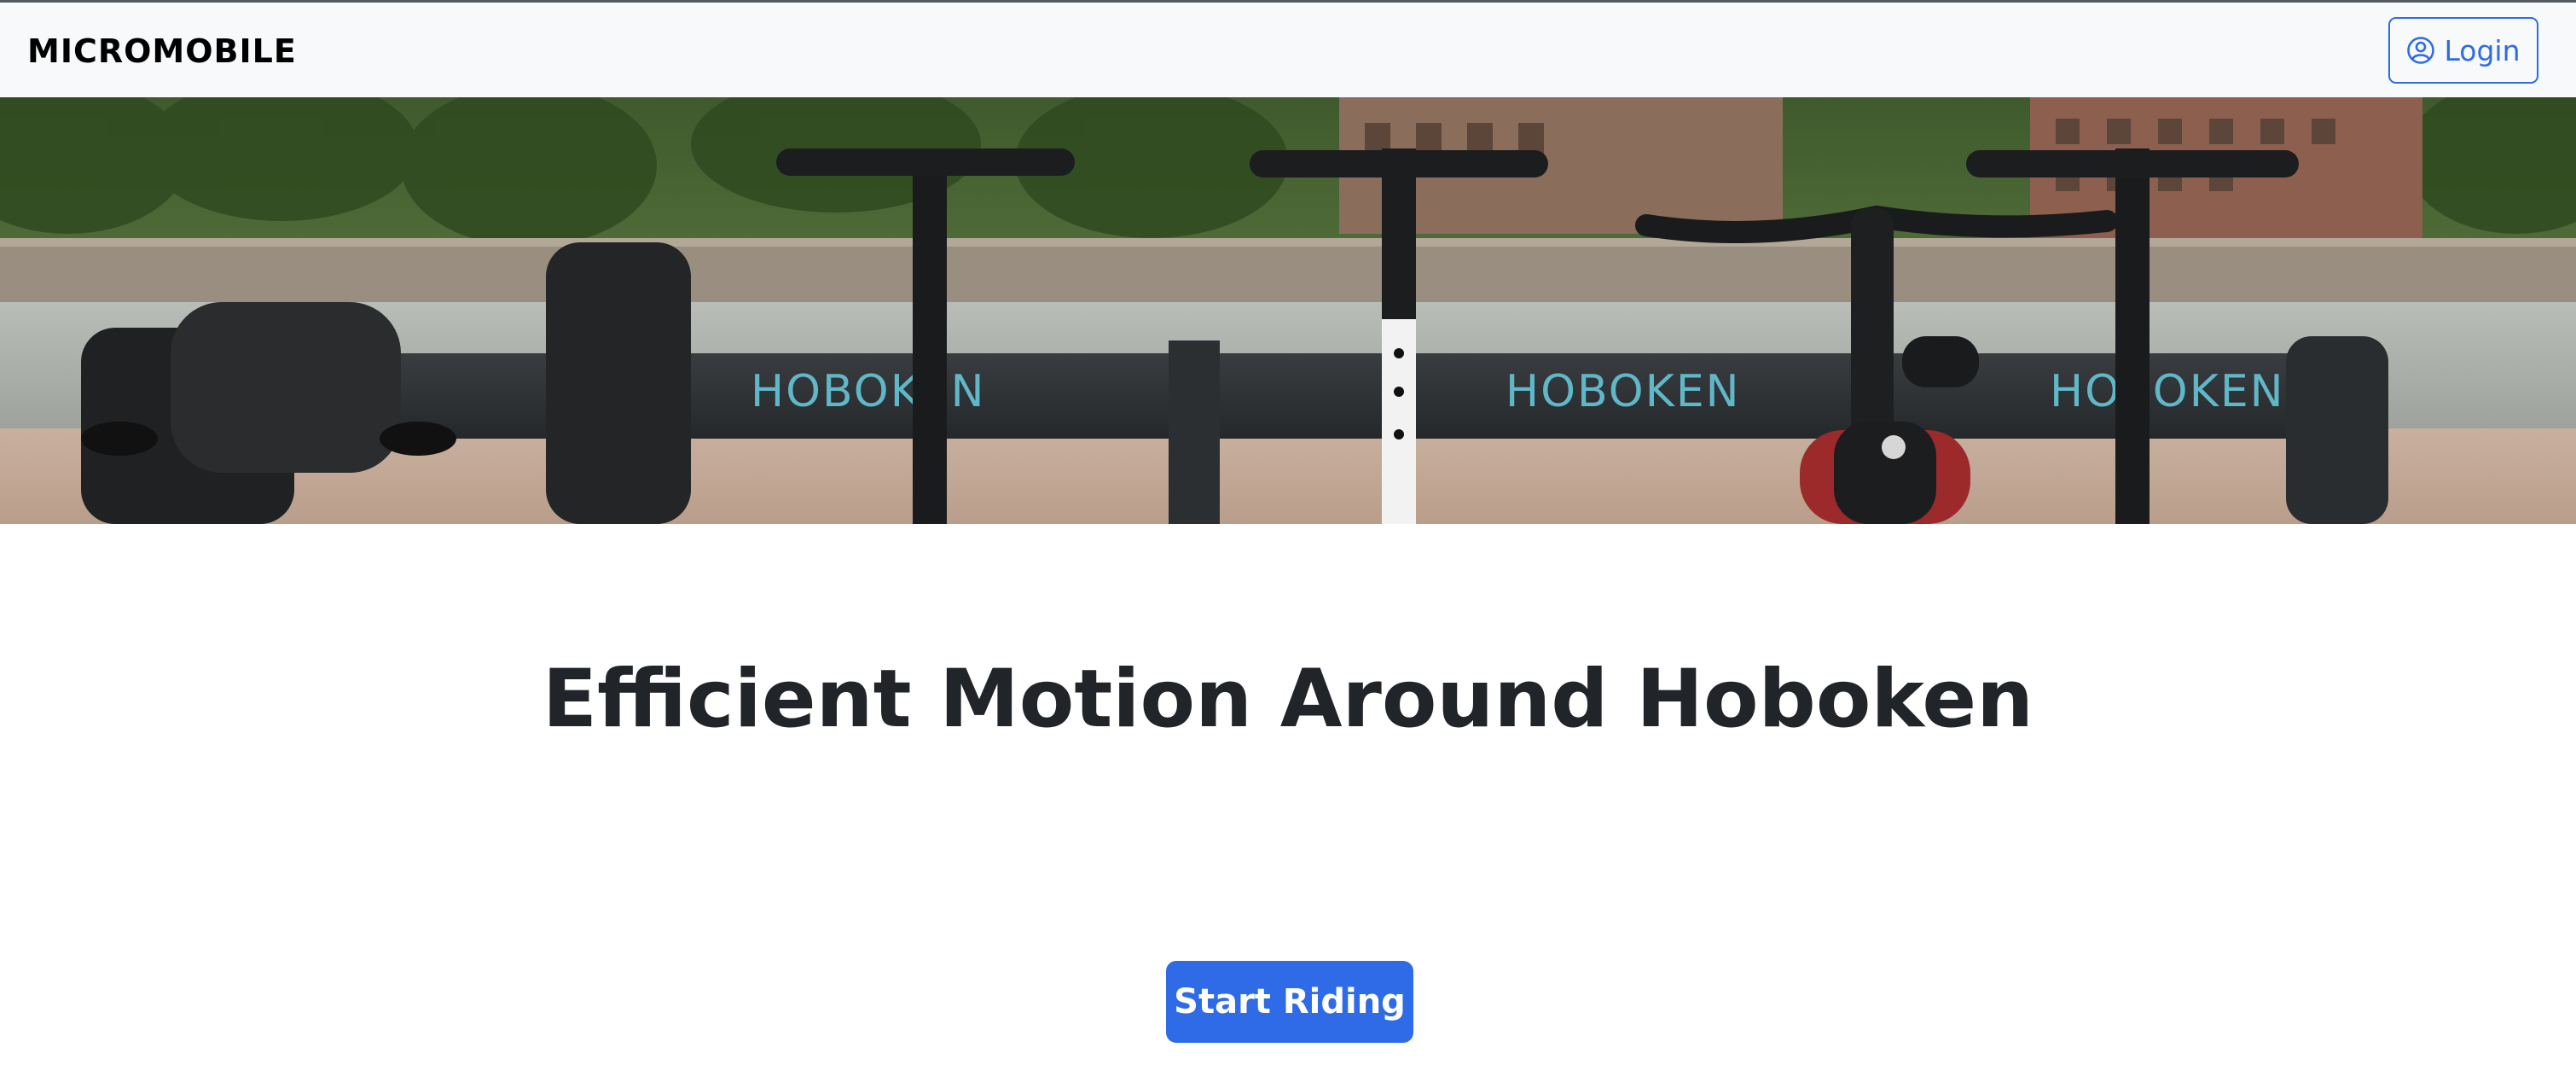 The image size is (2576, 1065). I want to click on user-circle-icon, so click(2420, 50).